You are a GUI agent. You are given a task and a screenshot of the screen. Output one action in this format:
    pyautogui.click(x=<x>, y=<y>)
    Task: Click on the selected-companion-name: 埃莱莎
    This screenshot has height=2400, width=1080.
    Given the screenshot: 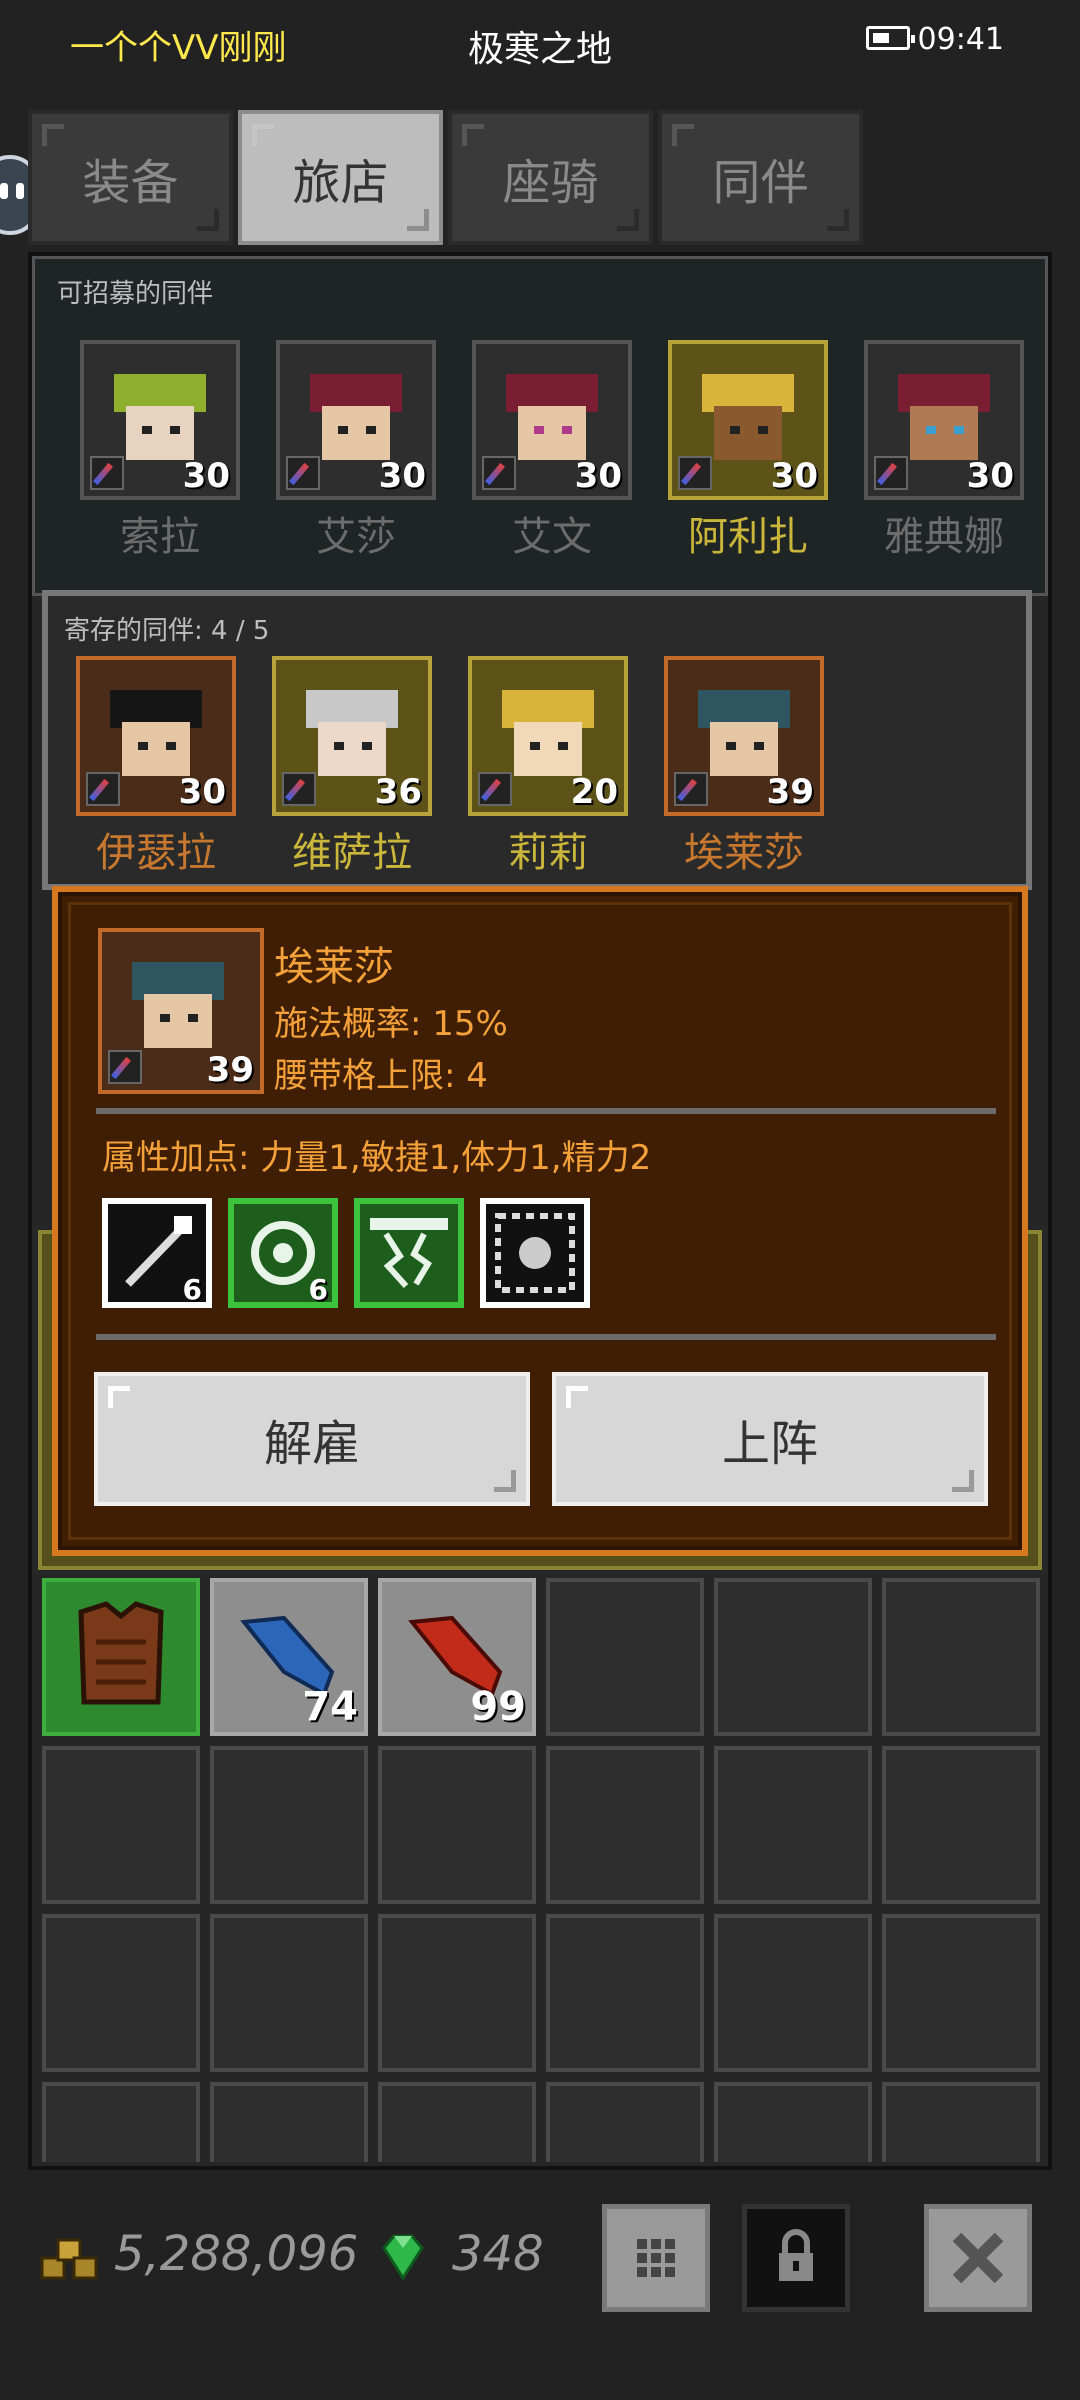 What is the action you would take?
    pyautogui.click(x=334, y=967)
    